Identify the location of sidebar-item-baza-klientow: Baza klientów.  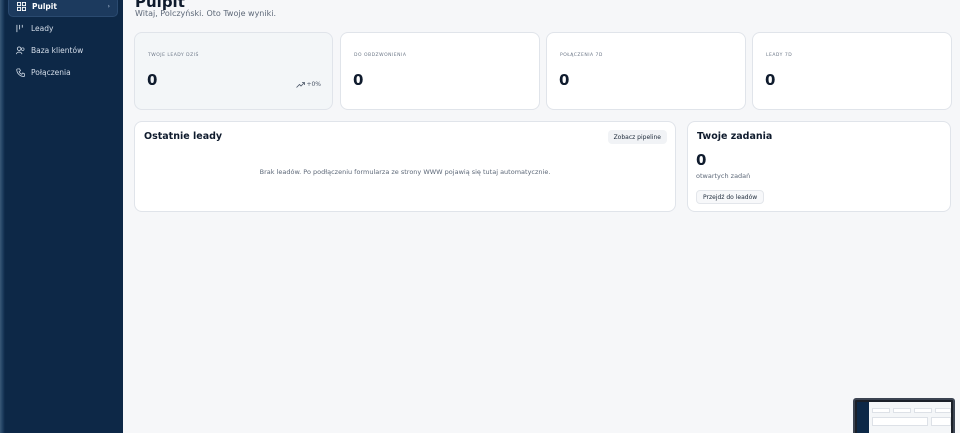
(63, 50).